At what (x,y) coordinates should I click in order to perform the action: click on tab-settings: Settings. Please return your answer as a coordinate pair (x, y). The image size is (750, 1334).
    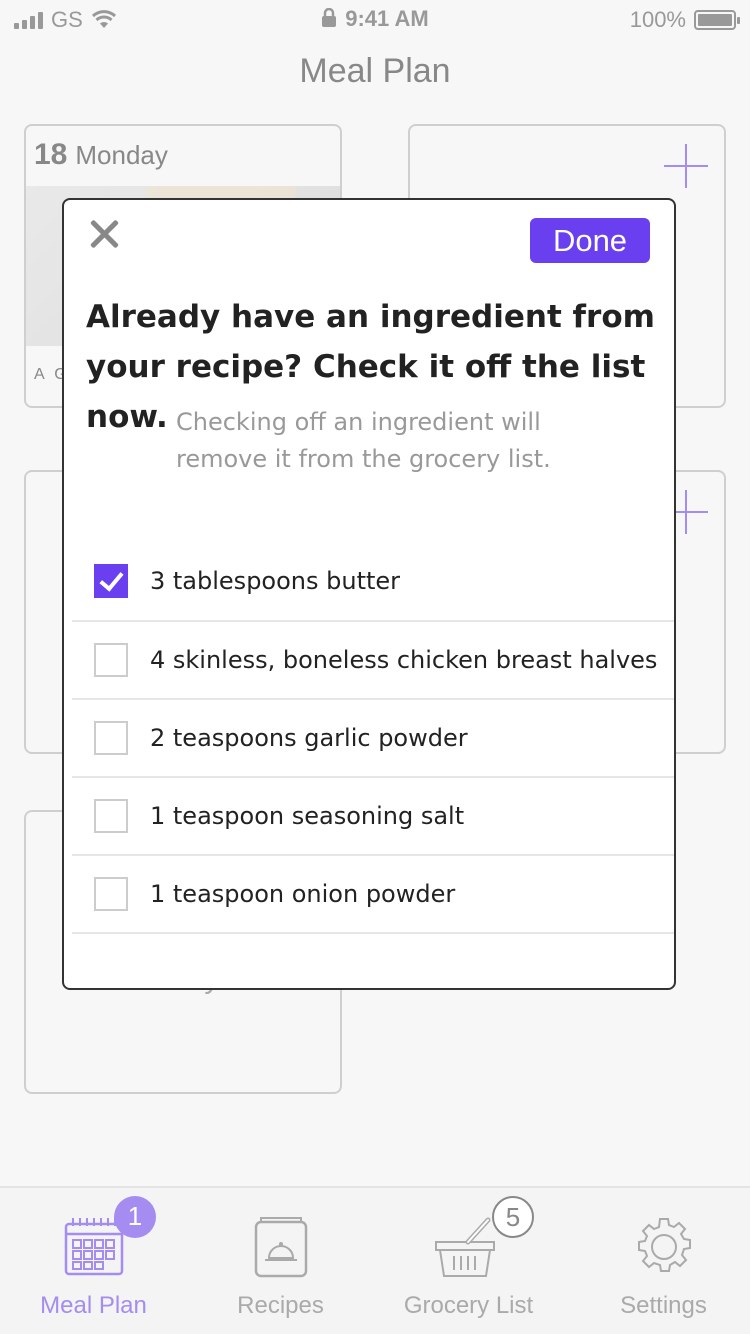
    Looking at the image, I should click on (660, 1261).